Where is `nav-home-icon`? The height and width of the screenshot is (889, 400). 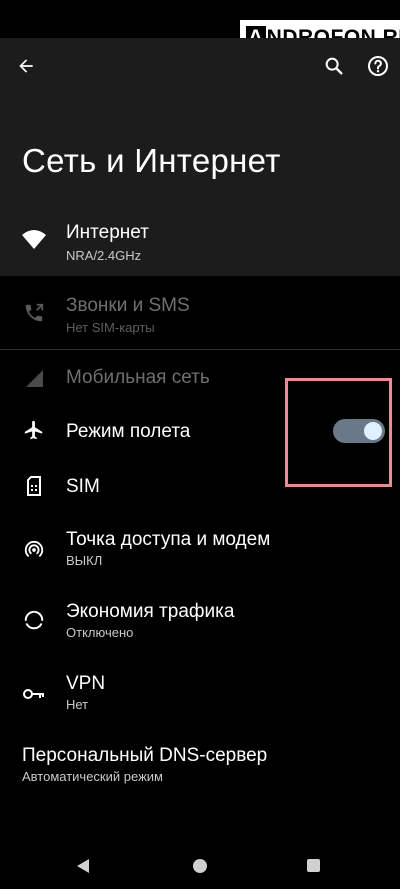
nav-home-icon is located at coordinates (200, 866).